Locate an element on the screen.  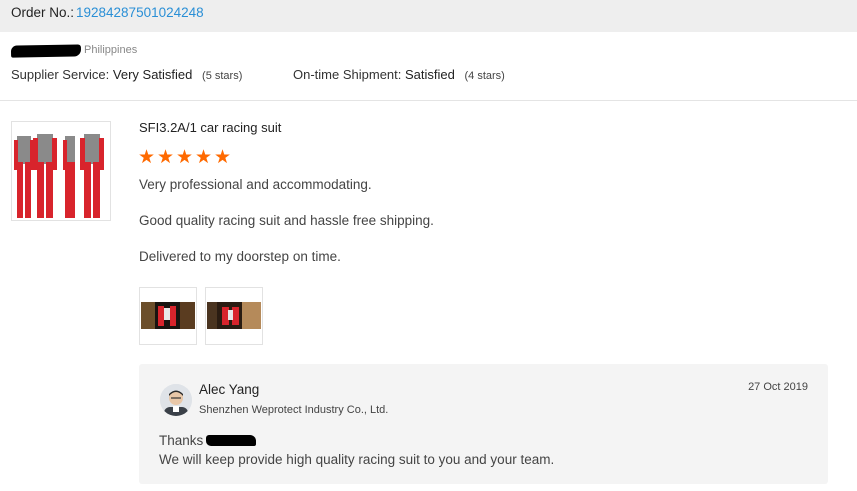
section-divider is located at coordinates (428, 100).